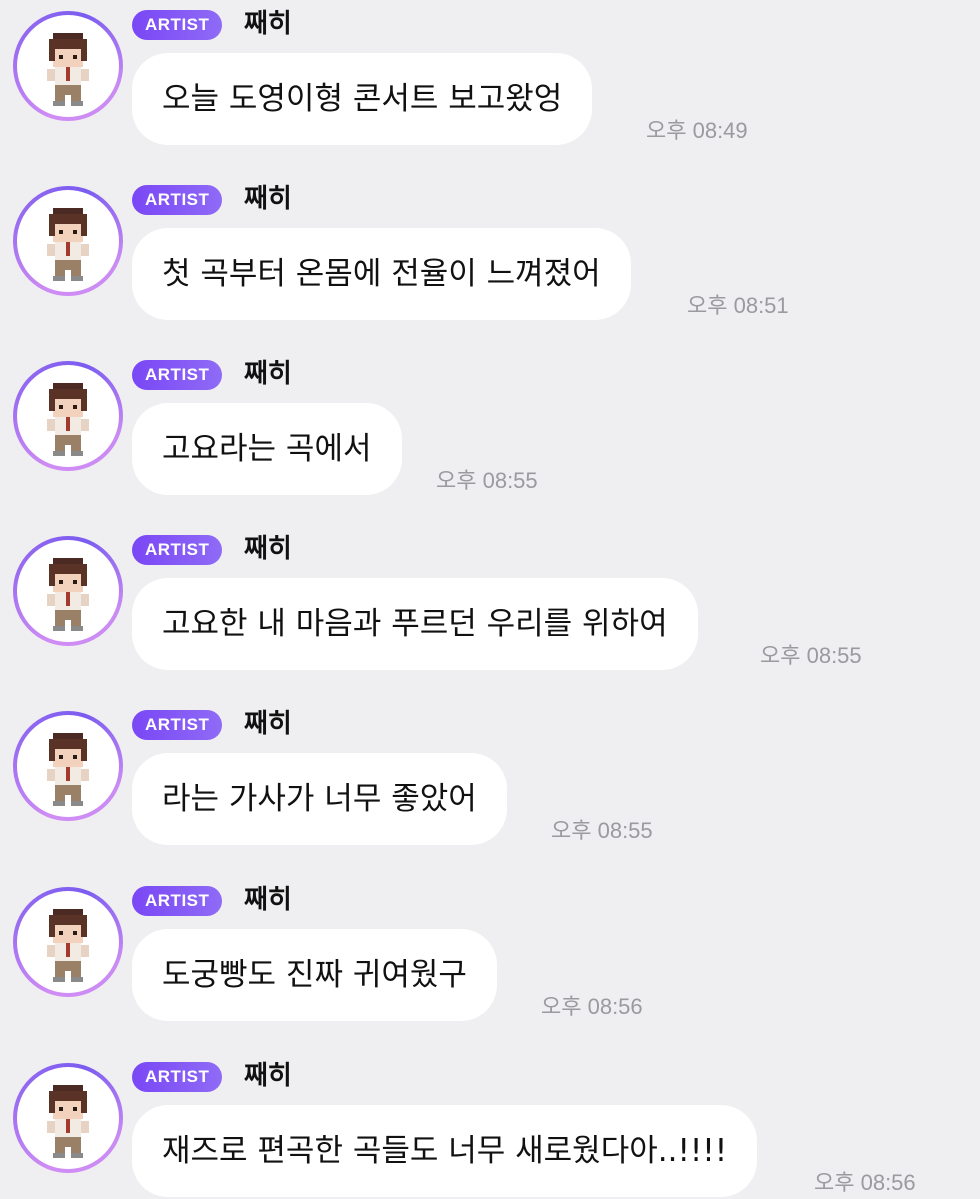 The image size is (980, 1199). I want to click on message-item: ARTIST 째히 도궁빵도 진짜 귀여웠구 오후 08:56, so click(490, 963).